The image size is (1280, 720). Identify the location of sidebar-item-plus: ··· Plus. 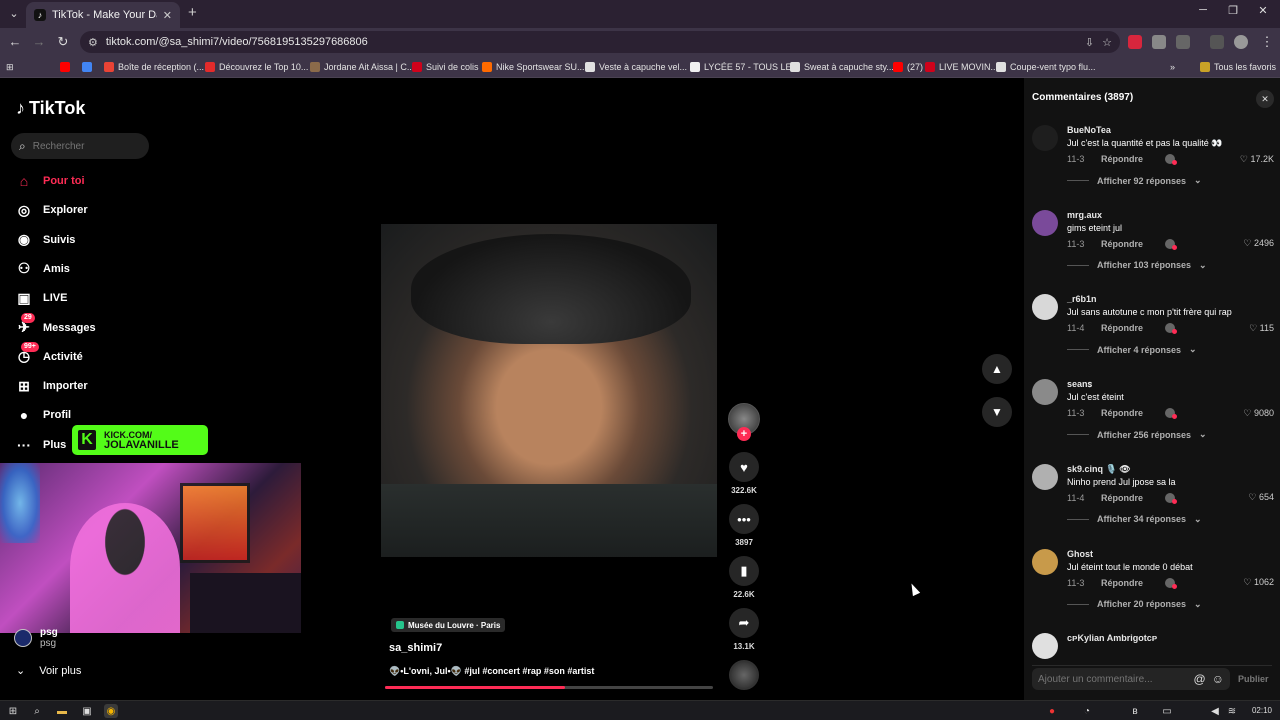
(40, 445).